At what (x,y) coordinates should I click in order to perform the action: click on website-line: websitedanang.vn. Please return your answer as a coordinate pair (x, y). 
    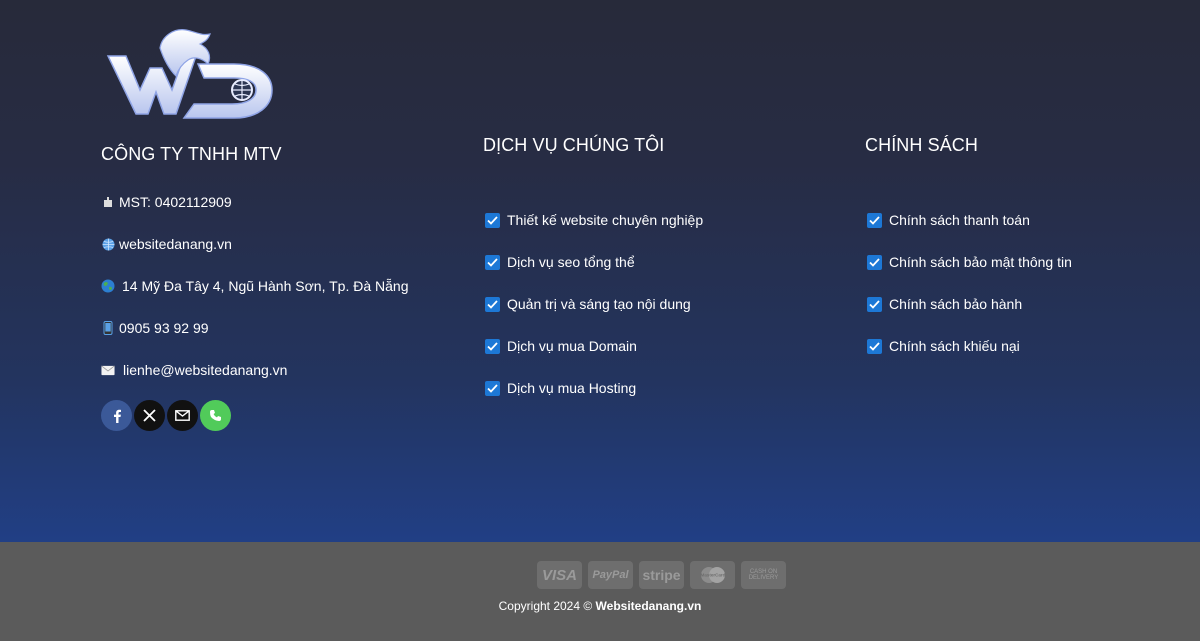
    Looking at the image, I should click on (166, 244).